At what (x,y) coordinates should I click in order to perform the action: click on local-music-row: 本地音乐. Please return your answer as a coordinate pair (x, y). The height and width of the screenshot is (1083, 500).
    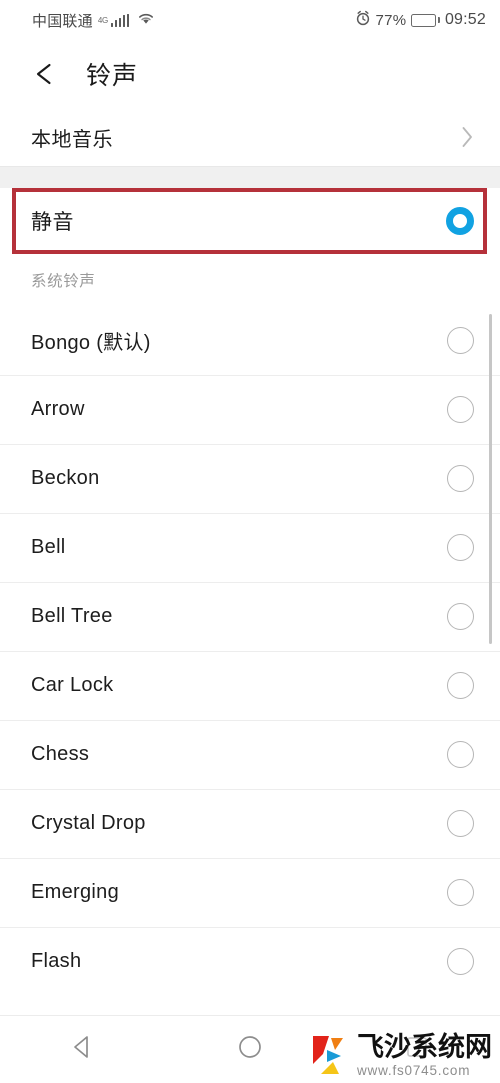
    Looking at the image, I should click on (250, 137).